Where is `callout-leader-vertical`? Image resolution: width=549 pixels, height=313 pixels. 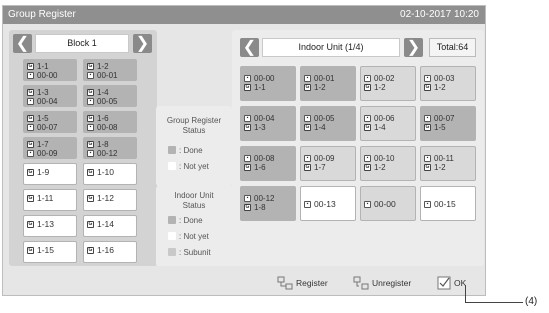 callout-leader-vertical is located at coordinates (465, 294).